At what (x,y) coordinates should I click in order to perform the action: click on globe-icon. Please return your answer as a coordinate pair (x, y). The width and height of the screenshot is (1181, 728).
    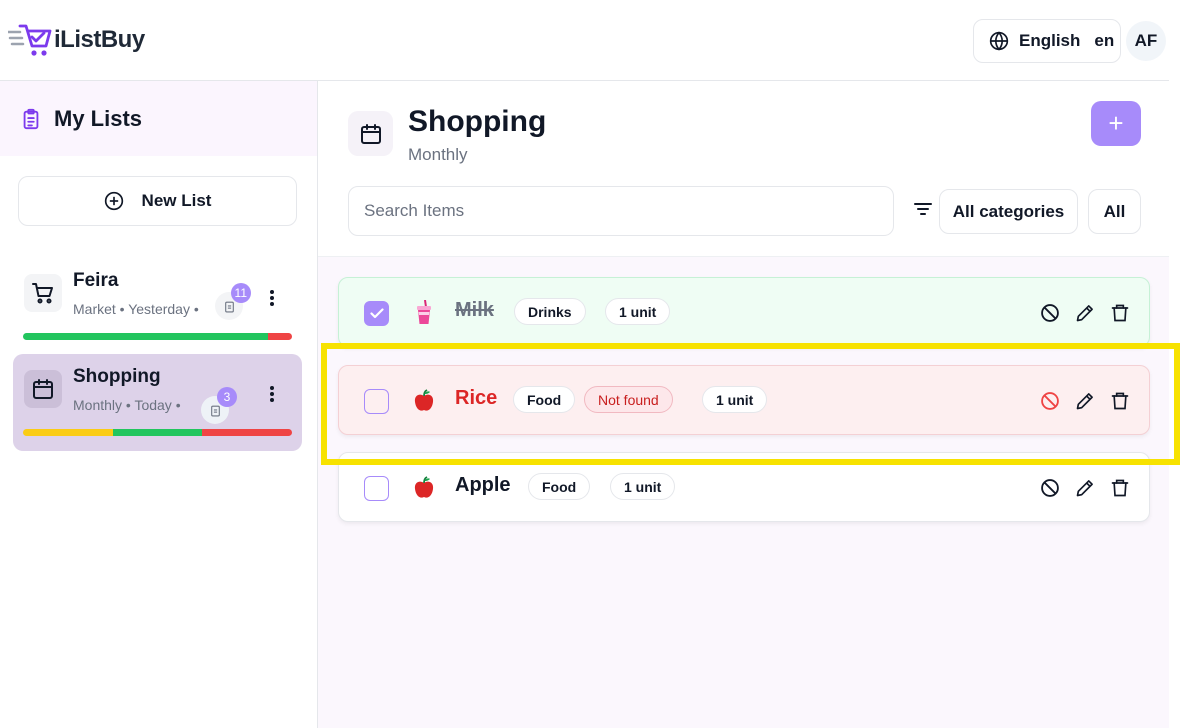
    Looking at the image, I should click on (999, 41).